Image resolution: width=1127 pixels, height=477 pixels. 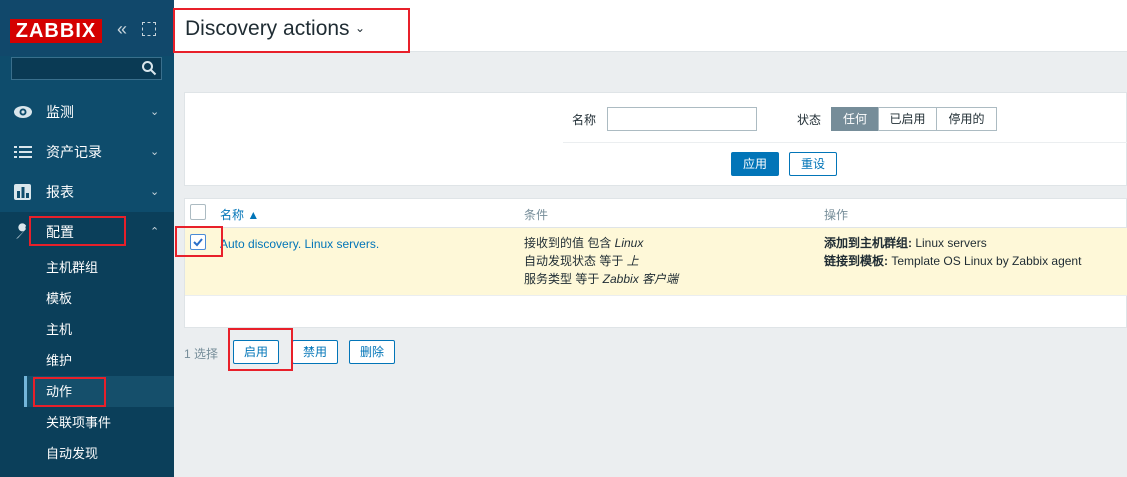 I want to click on submenu-item-templates: 模板, so click(x=99, y=298).